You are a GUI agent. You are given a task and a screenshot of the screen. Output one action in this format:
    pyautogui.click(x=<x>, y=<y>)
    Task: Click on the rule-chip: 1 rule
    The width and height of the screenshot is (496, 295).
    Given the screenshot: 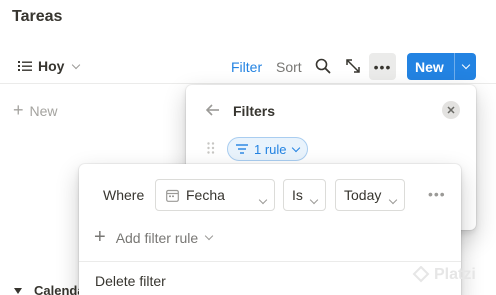 What is the action you would take?
    pyautogui.click(x=267, y=149)
    